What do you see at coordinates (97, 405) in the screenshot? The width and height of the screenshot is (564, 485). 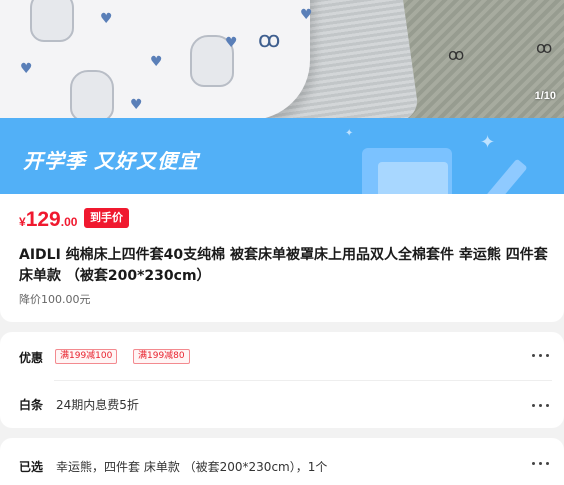 I see `installment-text: 24期内息费5折` at bounding box center [97, 405].